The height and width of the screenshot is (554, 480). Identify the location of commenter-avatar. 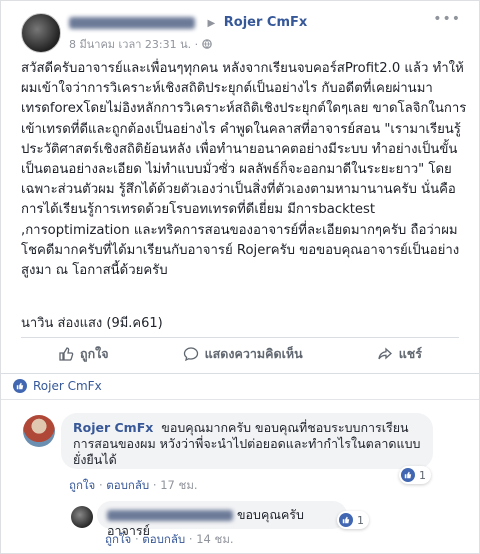
(39, 431).